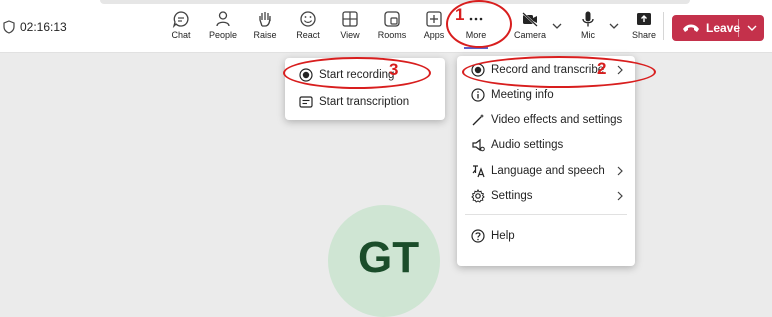 This screenshot has width=772, height=317. What do you see at coordinates (557, 120) in the screenshot?
I see `video-effects-label: Video effects and settings` at bounding box center [557, 120].